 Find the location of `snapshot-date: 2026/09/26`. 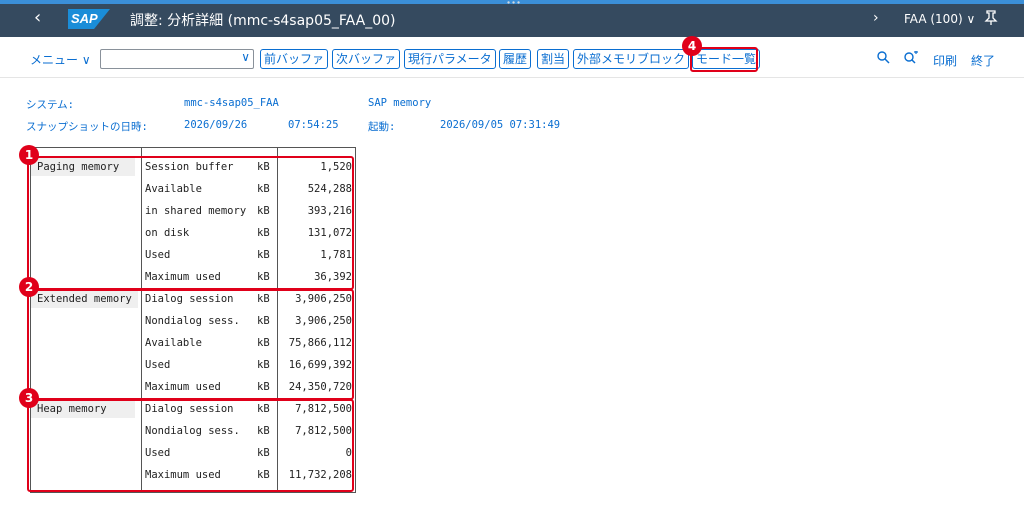

snapshot-date: 2026/09/26 is located at coordinates (216, 125).